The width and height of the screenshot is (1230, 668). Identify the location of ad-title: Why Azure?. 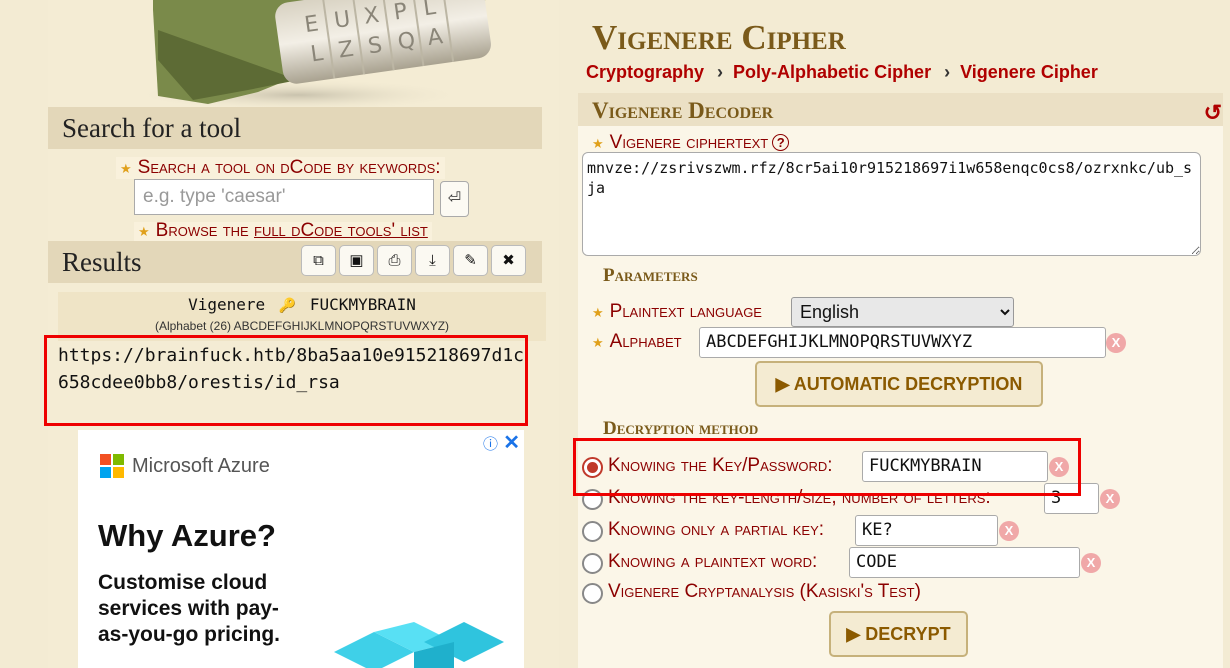
(187, 535).